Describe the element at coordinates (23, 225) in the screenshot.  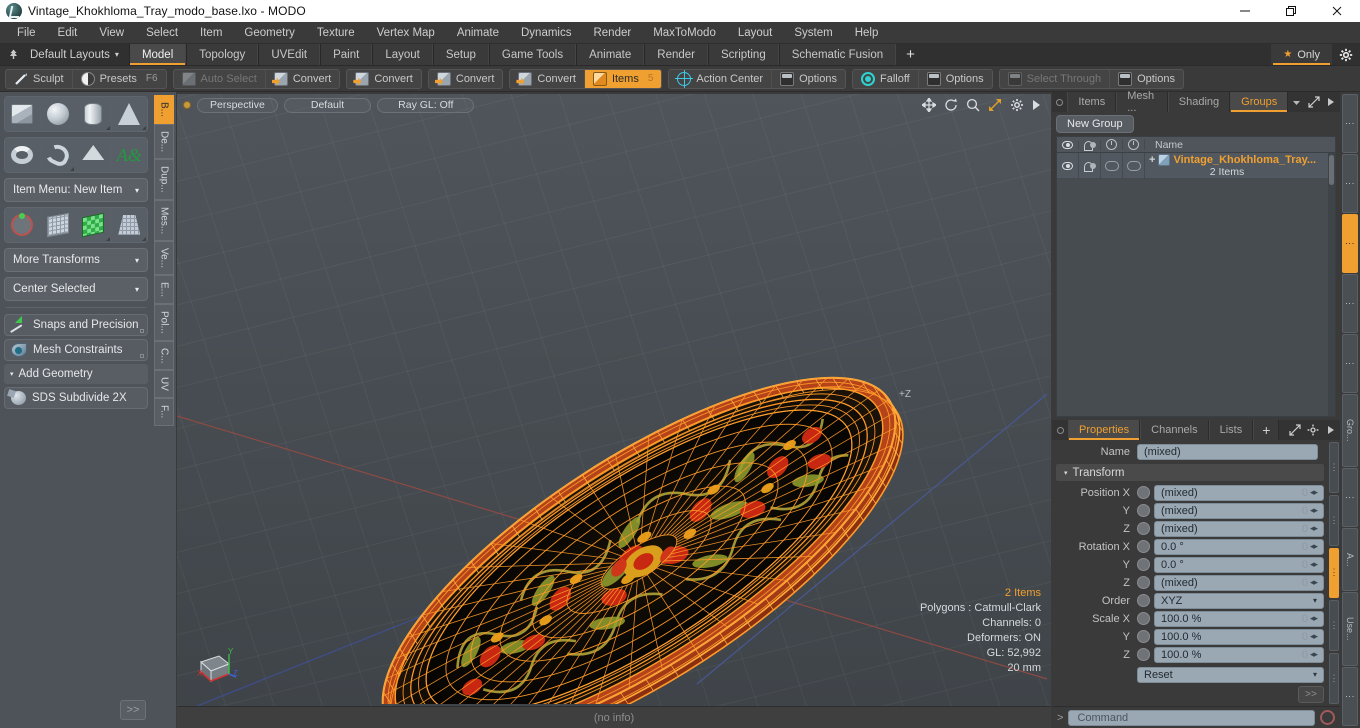
I see `transform-tool-button` at that location.